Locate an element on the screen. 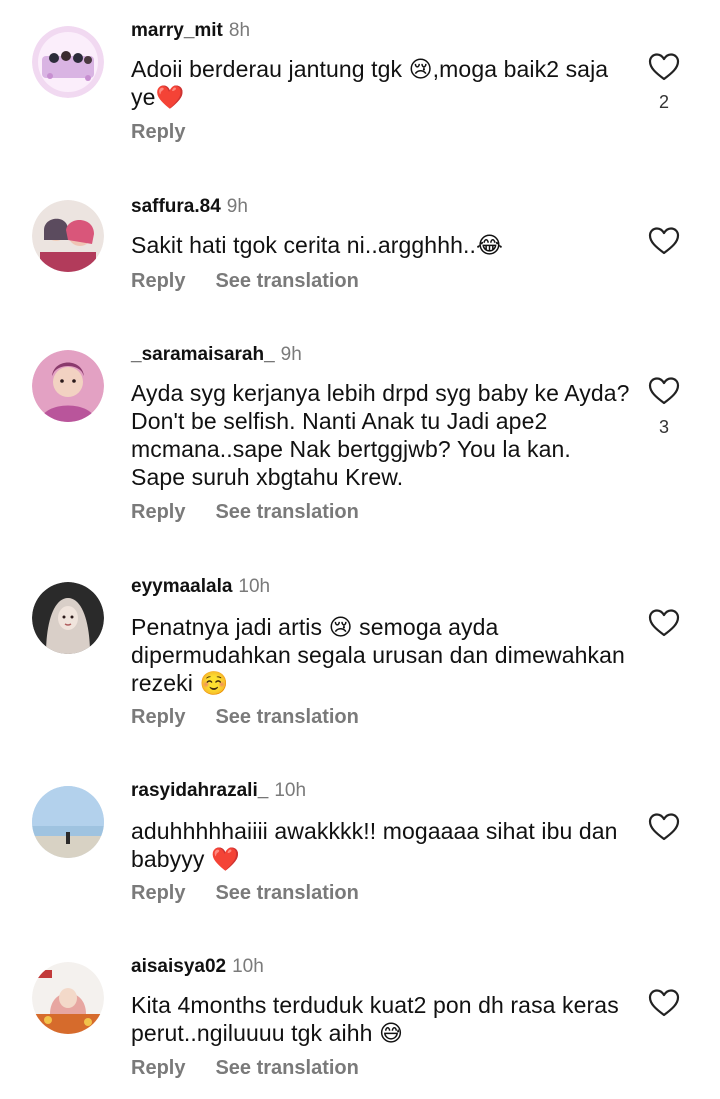 This screenshot has width=720, height=1099. like-count: 2 is located at coordinates (663, 102).